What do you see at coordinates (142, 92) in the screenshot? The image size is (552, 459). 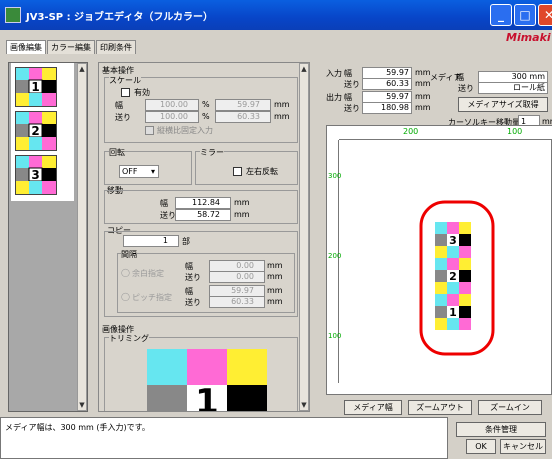 I see `scale-enabled-label: 有効` at bounding box center [142, 92].